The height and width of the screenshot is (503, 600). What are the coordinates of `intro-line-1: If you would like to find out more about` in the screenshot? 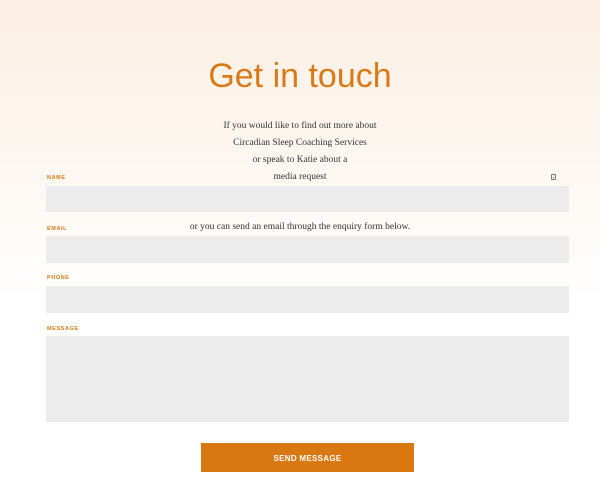 It's located at (300, 126).